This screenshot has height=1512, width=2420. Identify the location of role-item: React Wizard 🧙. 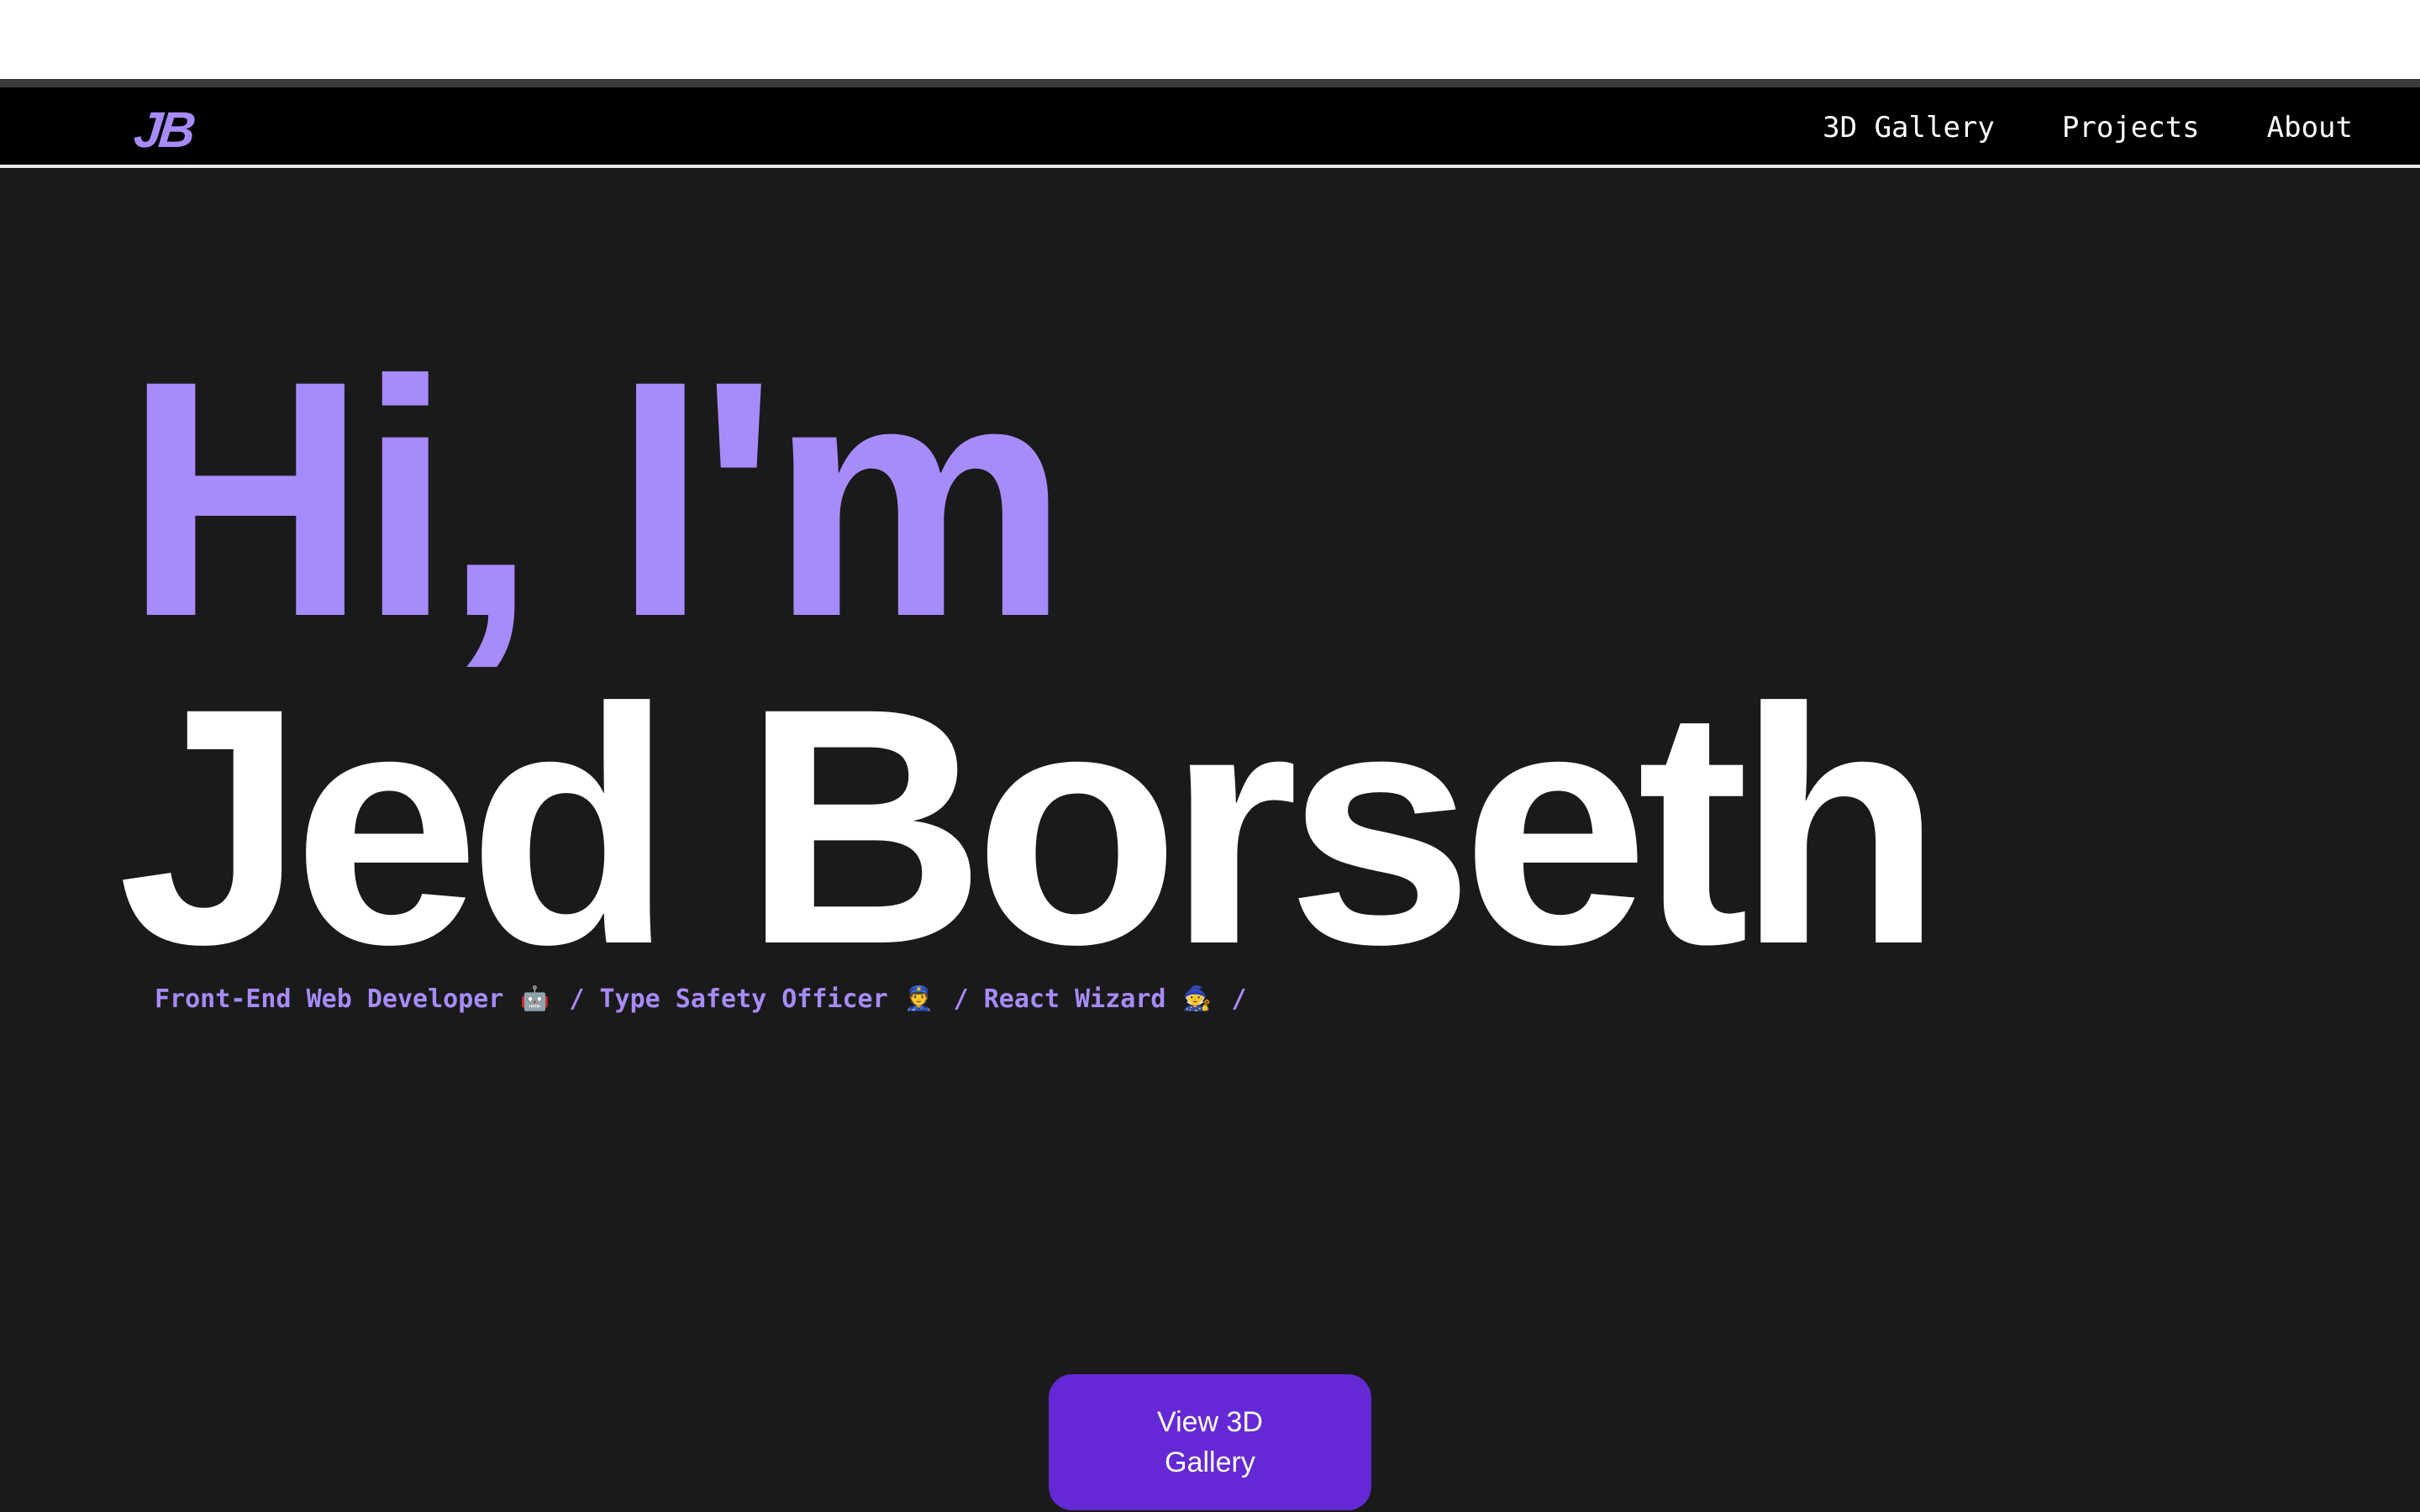
(1098, 999).